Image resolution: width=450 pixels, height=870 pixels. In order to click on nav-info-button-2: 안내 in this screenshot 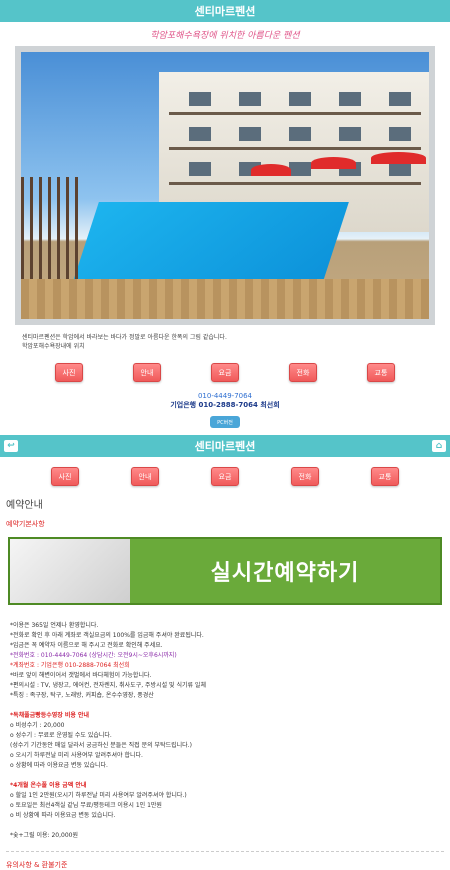, I will do `click(145, 476)`.